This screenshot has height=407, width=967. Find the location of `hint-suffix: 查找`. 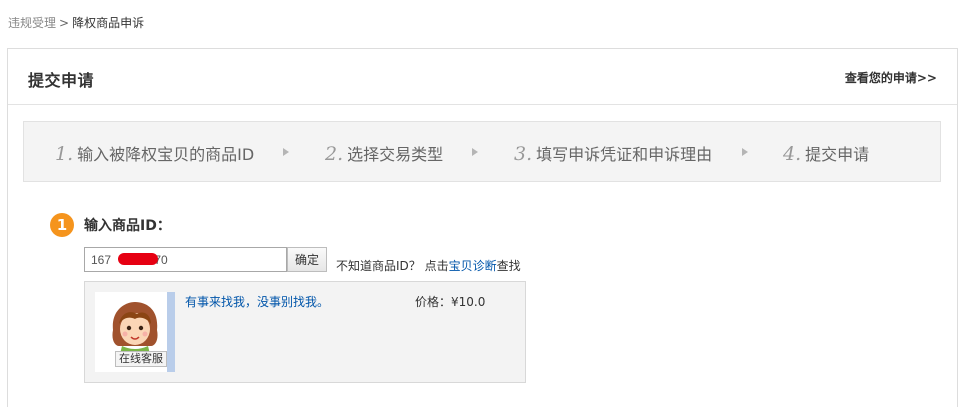

hint-suffix: 查找 is located at coordinates (508, 266).